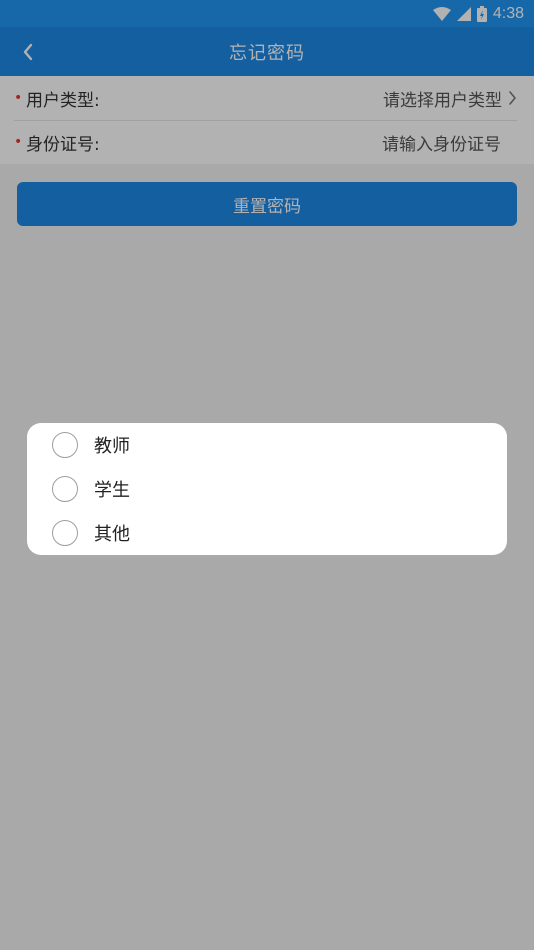  Describe the element at coordinates (112, 490) in the screenshot. I see `option-label: 学生` at that location.